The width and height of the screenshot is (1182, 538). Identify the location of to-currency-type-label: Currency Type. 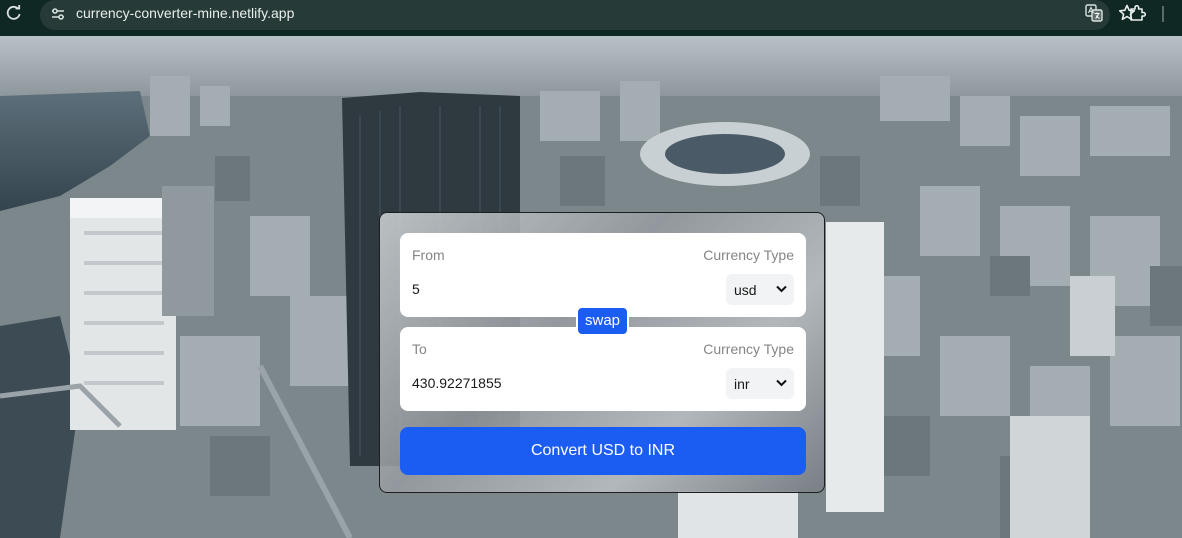
(748, 349).